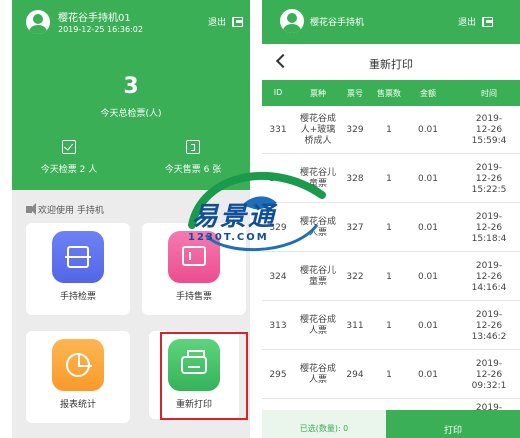 This screenshot has width=520, height=438. I want to click on table-cell-time: 2019- 12-26 15:18:4, so click(489, 228).